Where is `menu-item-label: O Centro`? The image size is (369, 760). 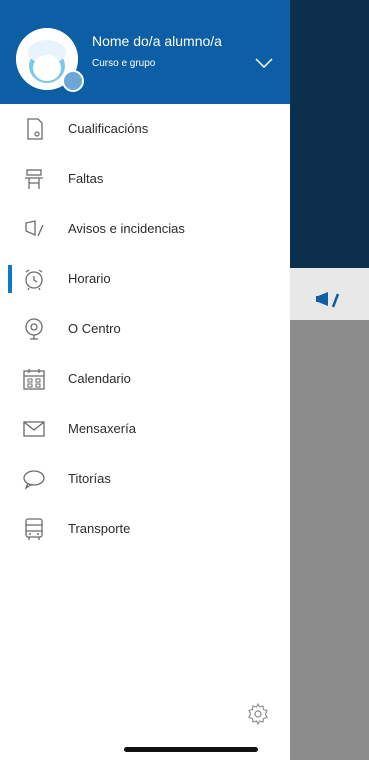 menu-item-label: O Centro is located at coordinates (94, 328).